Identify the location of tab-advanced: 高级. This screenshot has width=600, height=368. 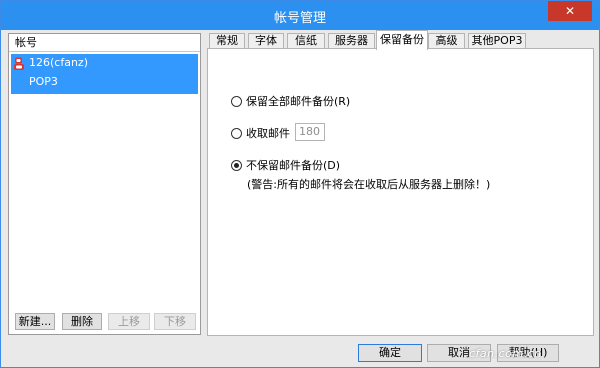
(446, 41).